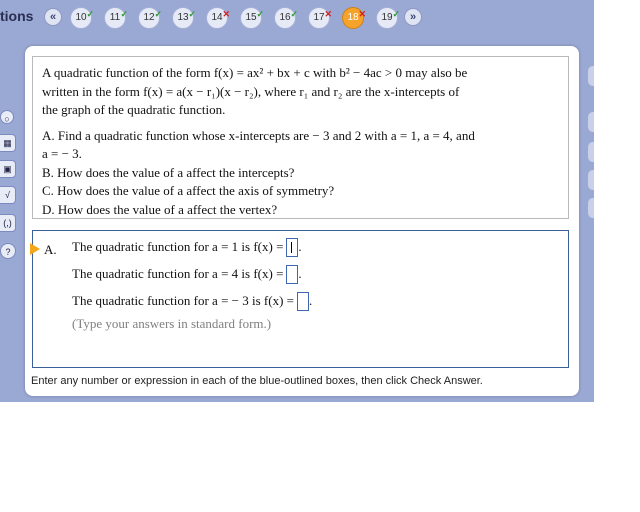 Image resolution: width=640 pixels, height=512 pixels. Describe the element at coordinates (8, 169) in the screenshot. I see `tool-matrix-icon: ▣` at that location.